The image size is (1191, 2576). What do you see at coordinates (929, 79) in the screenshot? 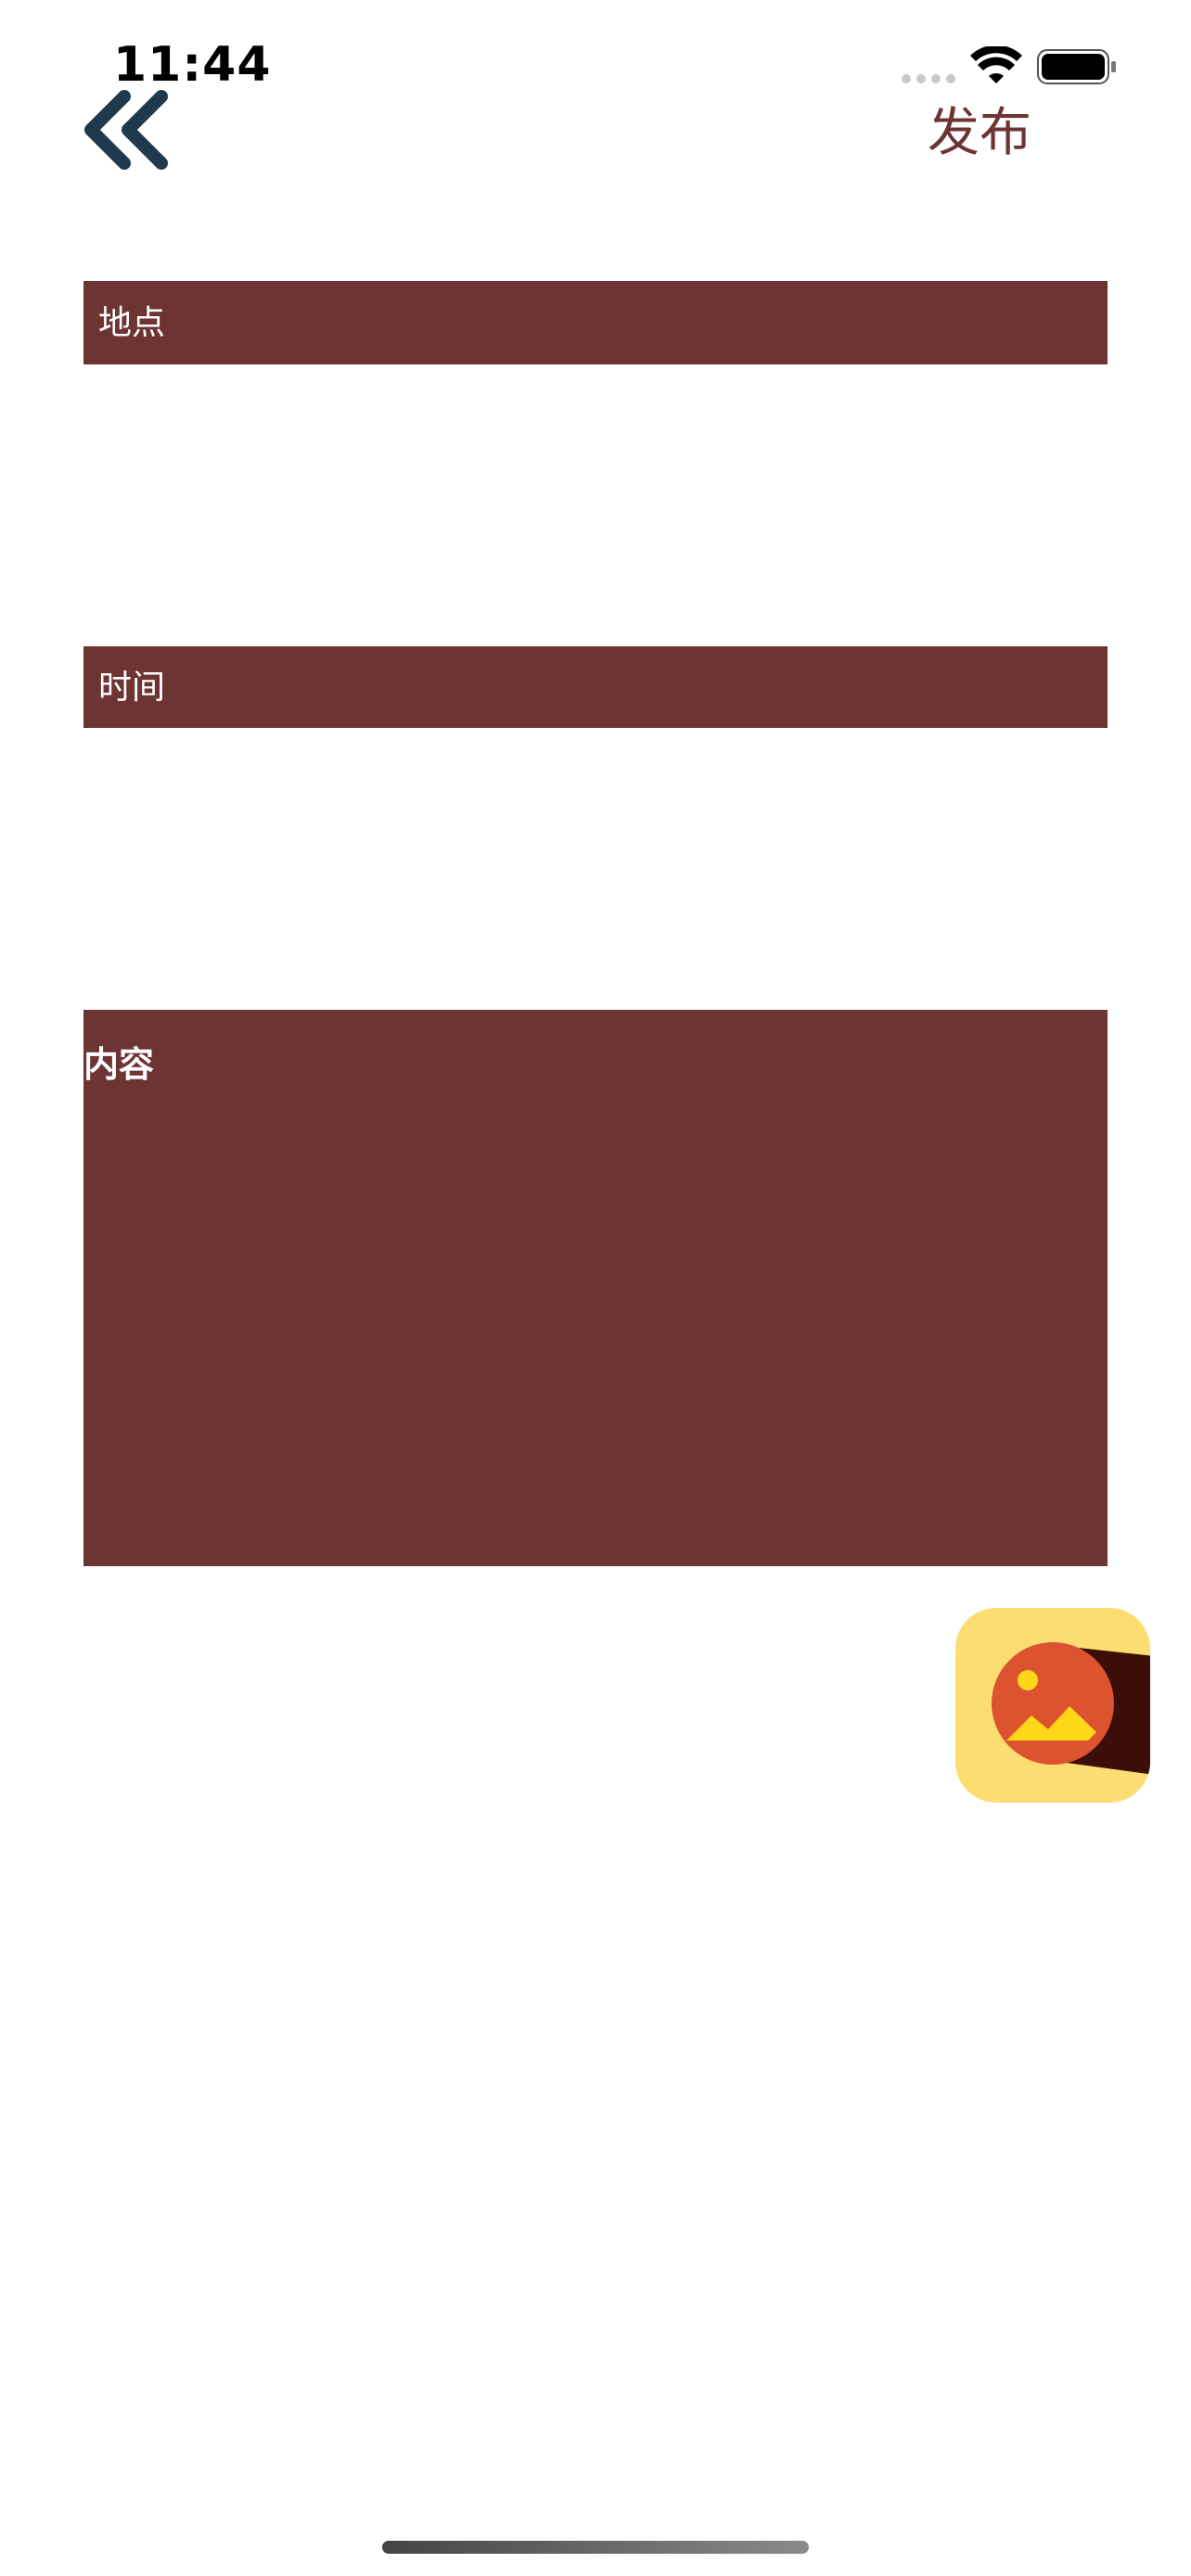
I see `cellular-signal-icon` at bounding box center [929, 79].